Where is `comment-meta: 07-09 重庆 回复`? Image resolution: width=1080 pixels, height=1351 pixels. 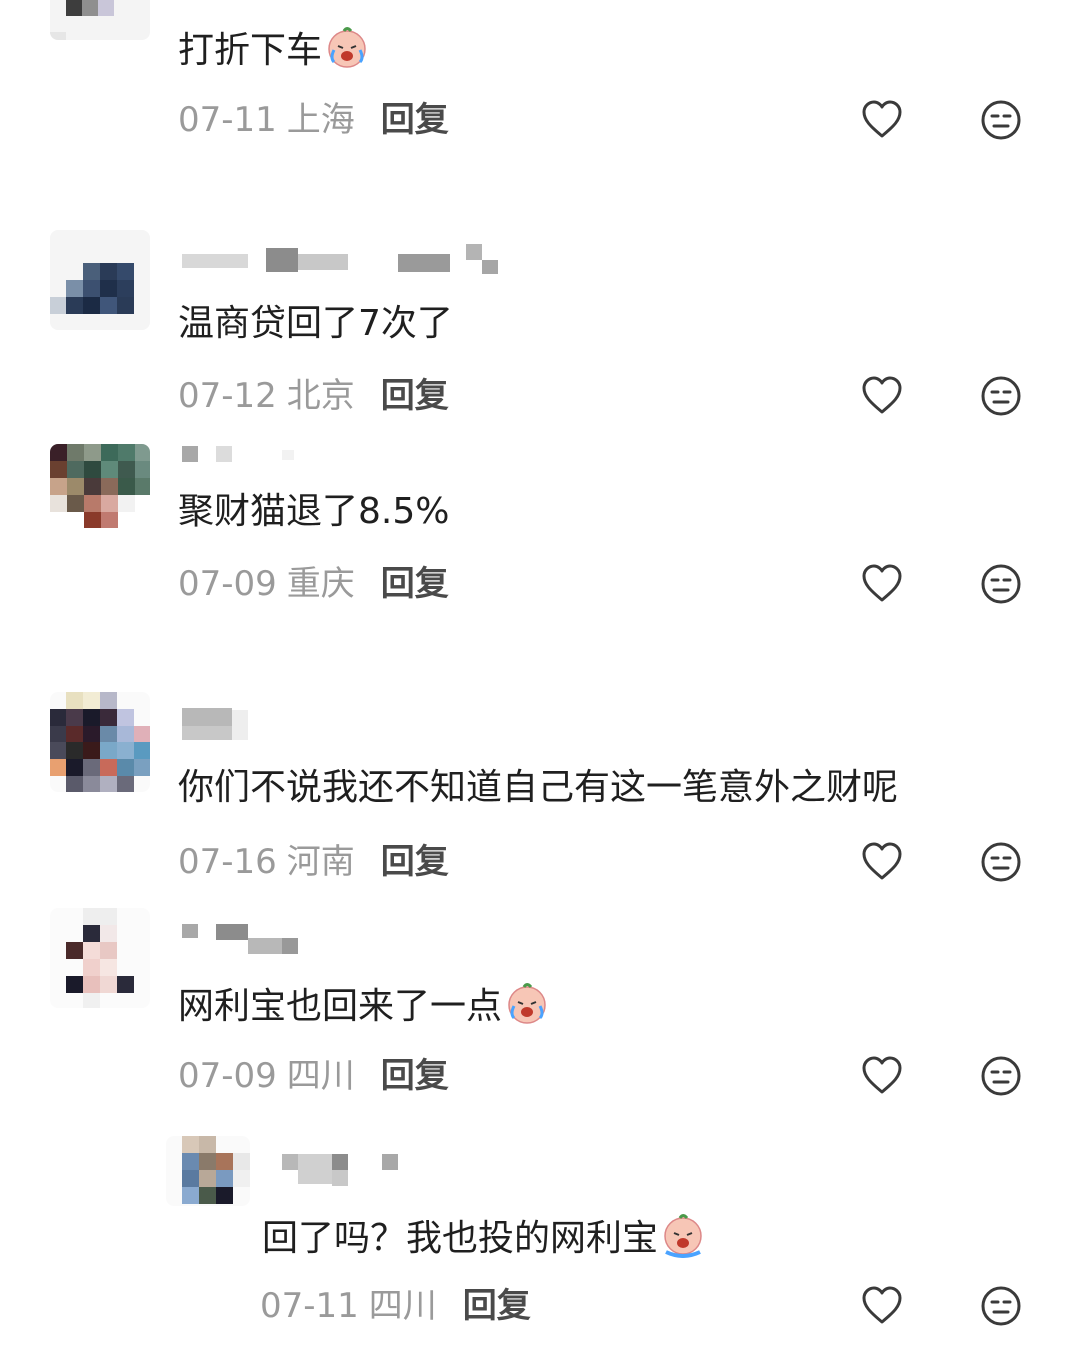 comment-meta: 07-09 重庆 回复 is located at coordinates (313, 584).